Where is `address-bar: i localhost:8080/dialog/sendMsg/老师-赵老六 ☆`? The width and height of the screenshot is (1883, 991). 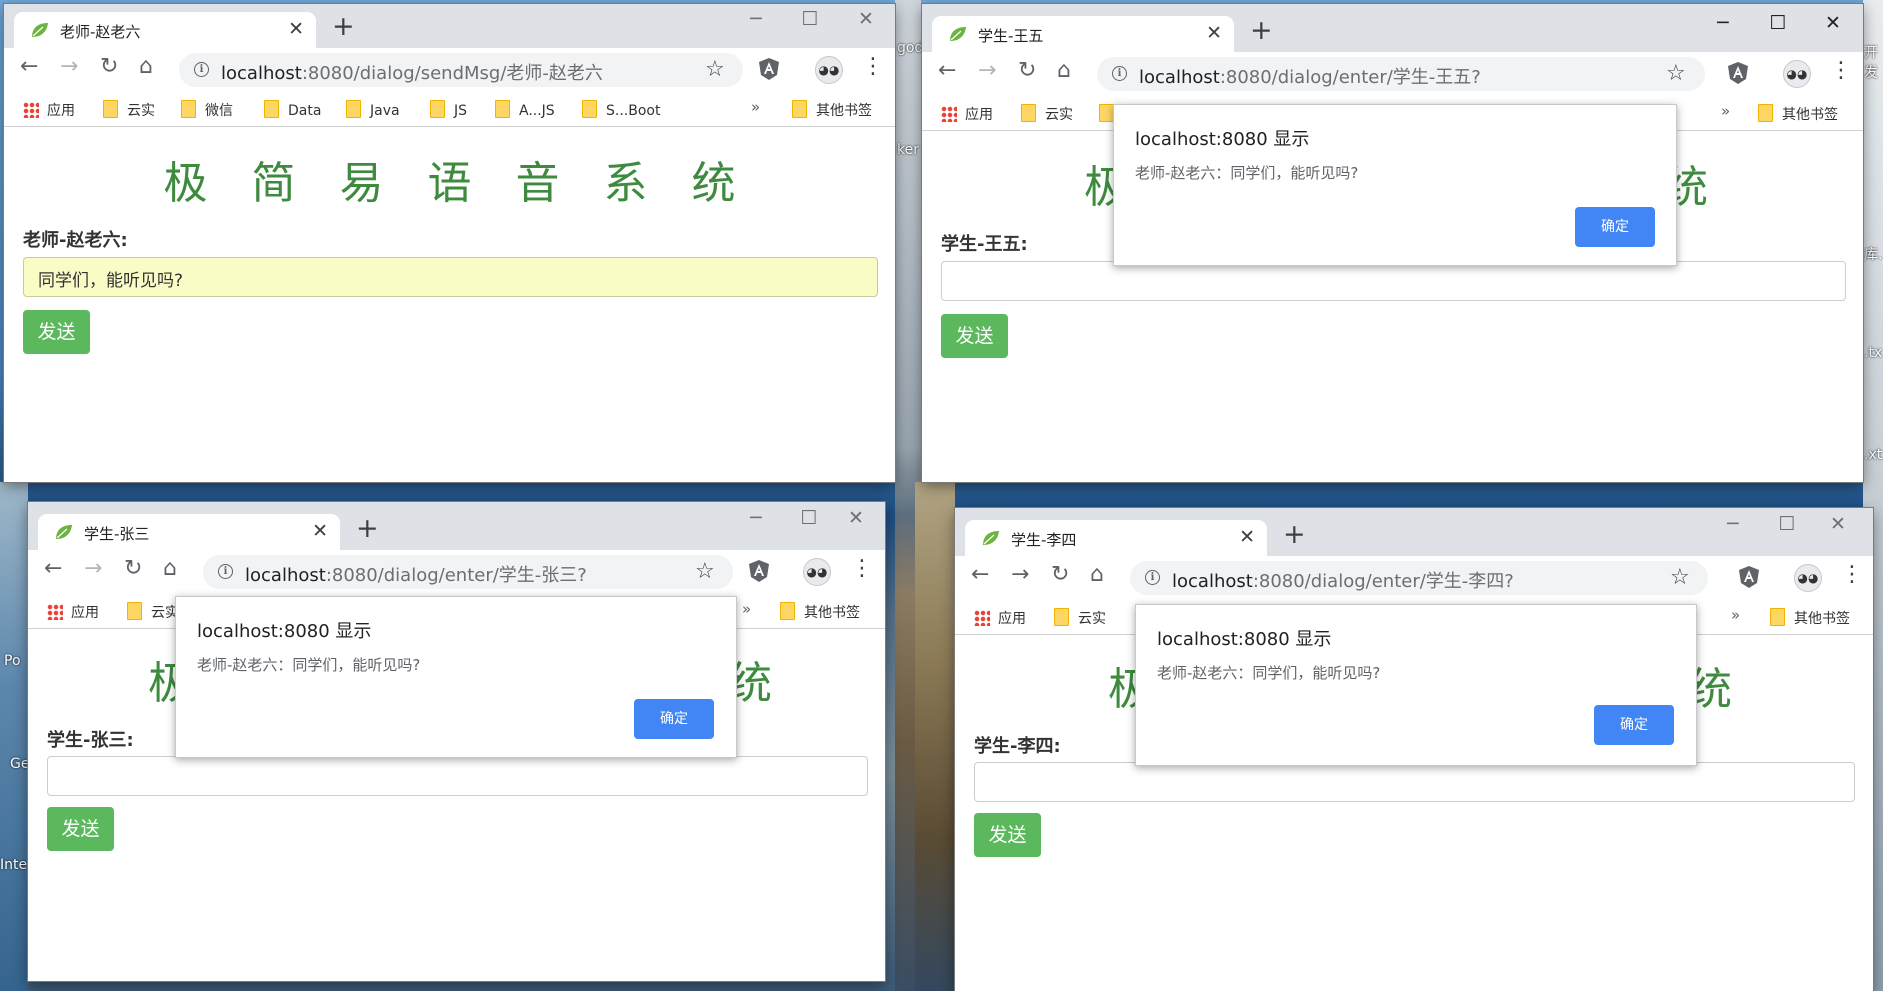
address-bar: i localhost:8080/dialog/sendMsg/老师-赵老六 ☆ is located at coordinates (461, 70).